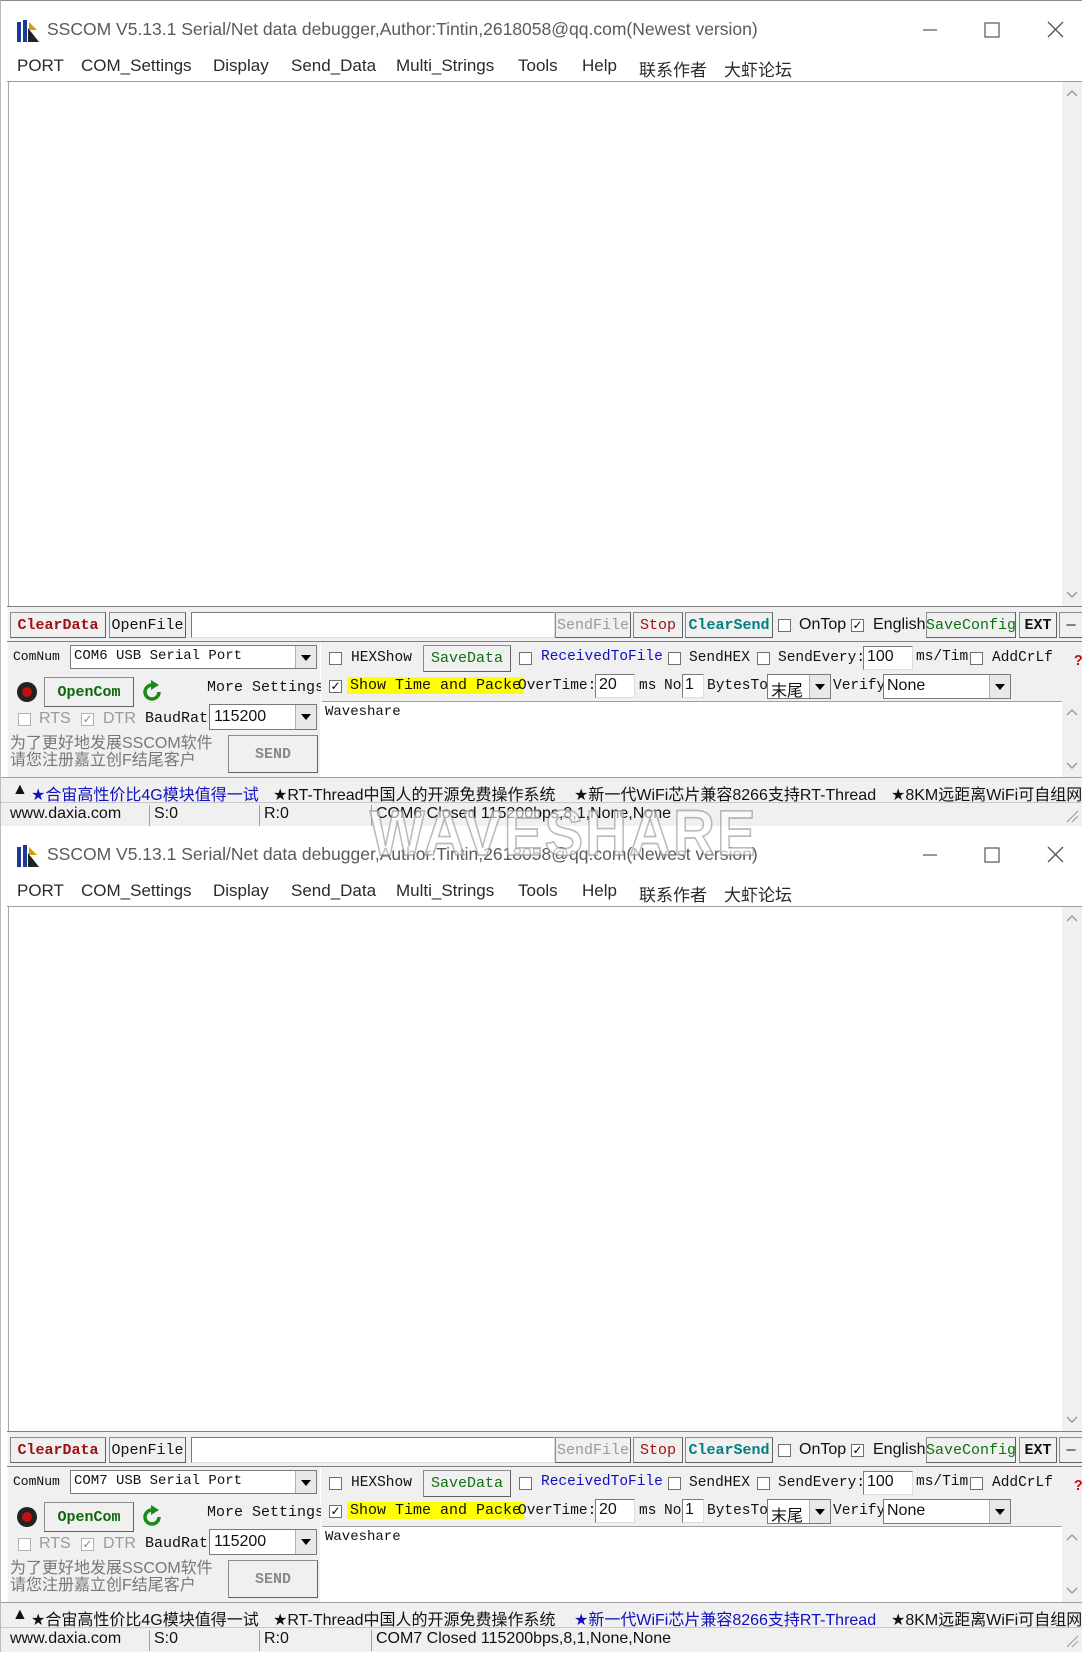 The image size is (1082, 1655). What do you see at coordinates (40, 66) in the screenshot?
I see `menu-port: PORT` at bounding box center [40, 66].